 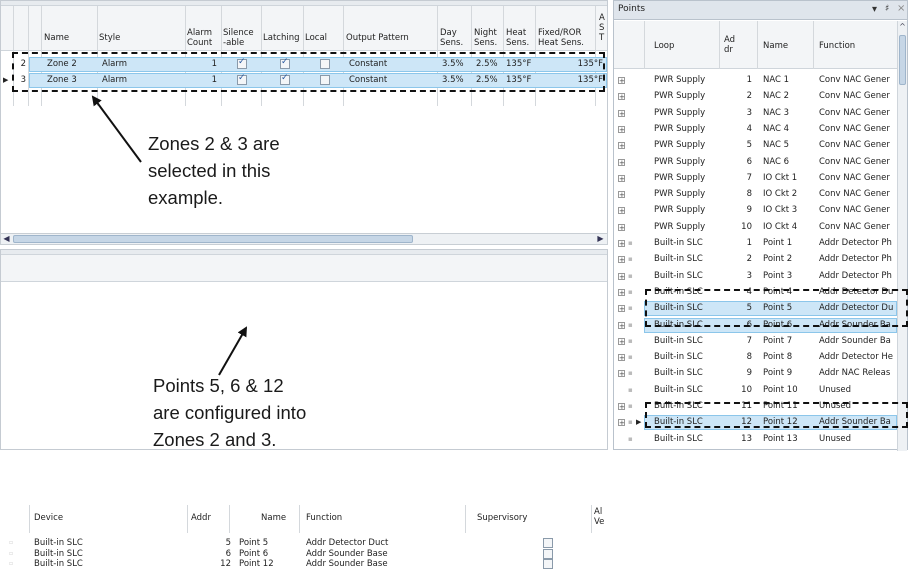 I want to click on column-header-function: Function, so click(x=324, y=518).